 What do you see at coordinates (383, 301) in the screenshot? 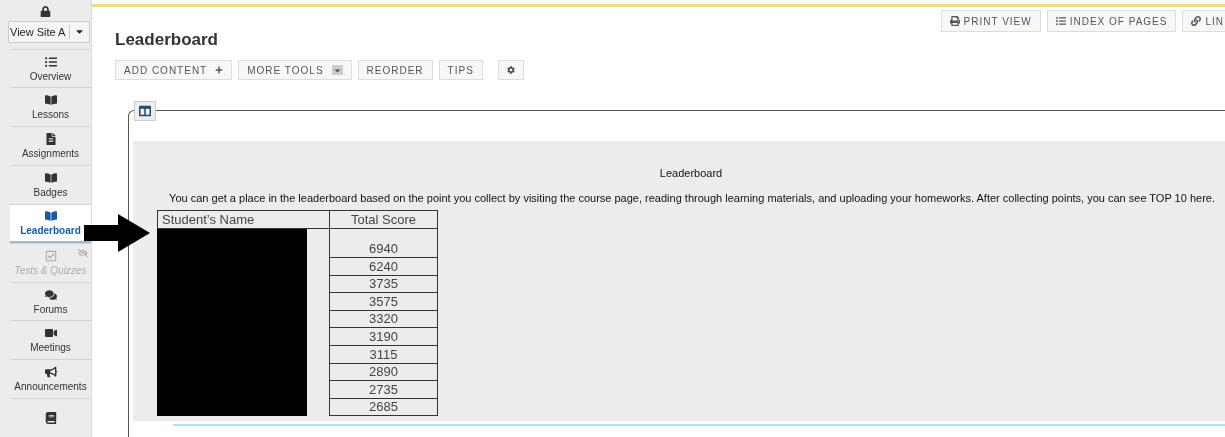
I see `table-cell: 3575` at bounding box center [383, 301].